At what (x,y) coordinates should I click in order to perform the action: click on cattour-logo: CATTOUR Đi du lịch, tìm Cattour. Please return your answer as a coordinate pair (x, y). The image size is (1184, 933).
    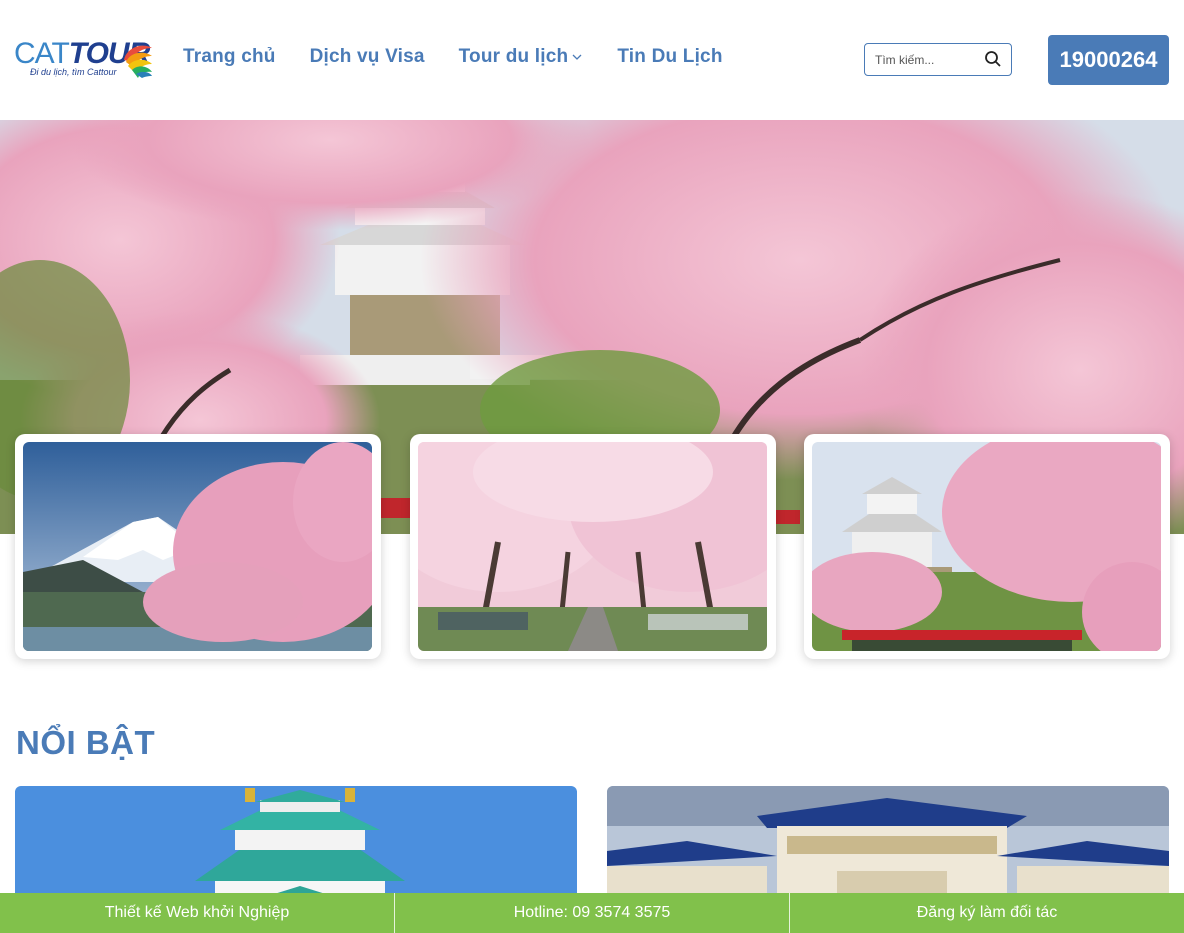
    Looking at the image, I should click on (84, 60).